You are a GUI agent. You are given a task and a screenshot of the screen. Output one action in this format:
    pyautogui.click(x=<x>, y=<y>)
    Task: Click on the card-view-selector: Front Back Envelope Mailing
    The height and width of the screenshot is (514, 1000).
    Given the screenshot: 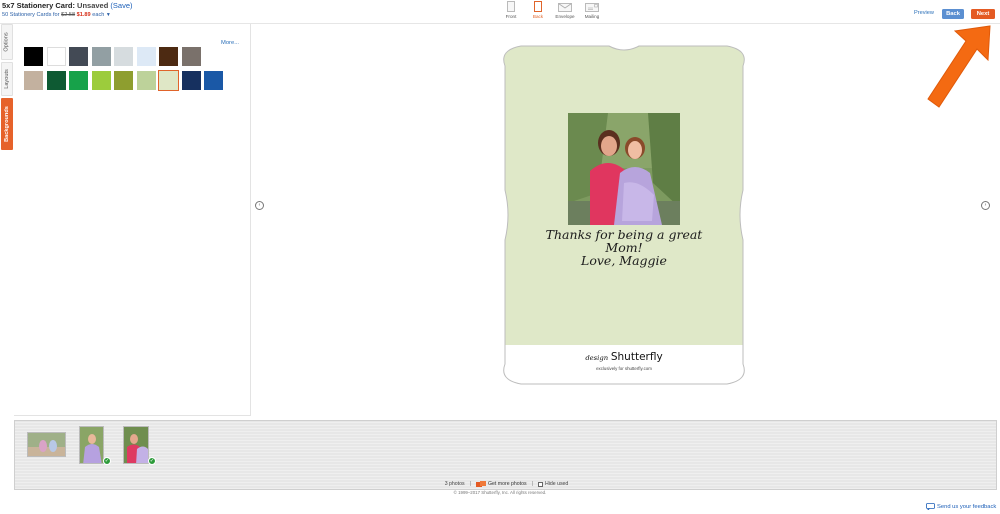 What is the action you would take?
    pyautogui.click(x=552, y=12)
    